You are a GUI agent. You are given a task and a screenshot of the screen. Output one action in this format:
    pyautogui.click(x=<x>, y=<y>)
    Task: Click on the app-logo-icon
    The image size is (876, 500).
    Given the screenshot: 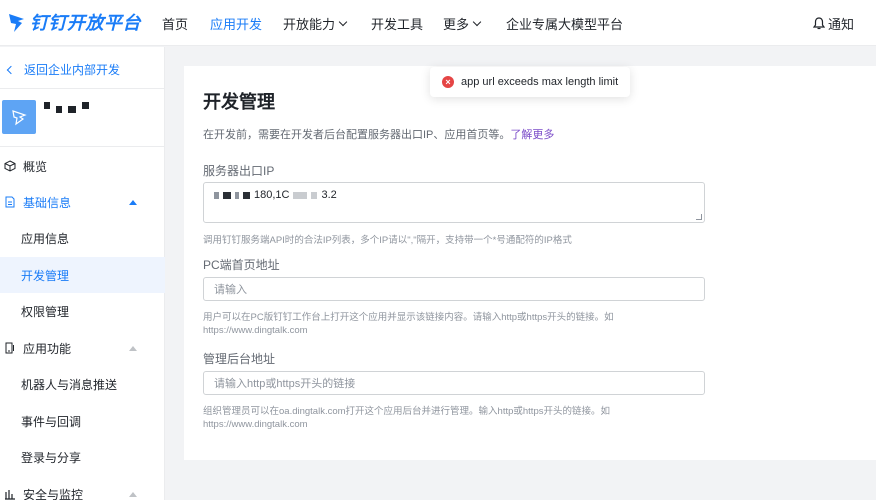 What is the action you would take?
    pyautogui.click(x=19, y=118)
    